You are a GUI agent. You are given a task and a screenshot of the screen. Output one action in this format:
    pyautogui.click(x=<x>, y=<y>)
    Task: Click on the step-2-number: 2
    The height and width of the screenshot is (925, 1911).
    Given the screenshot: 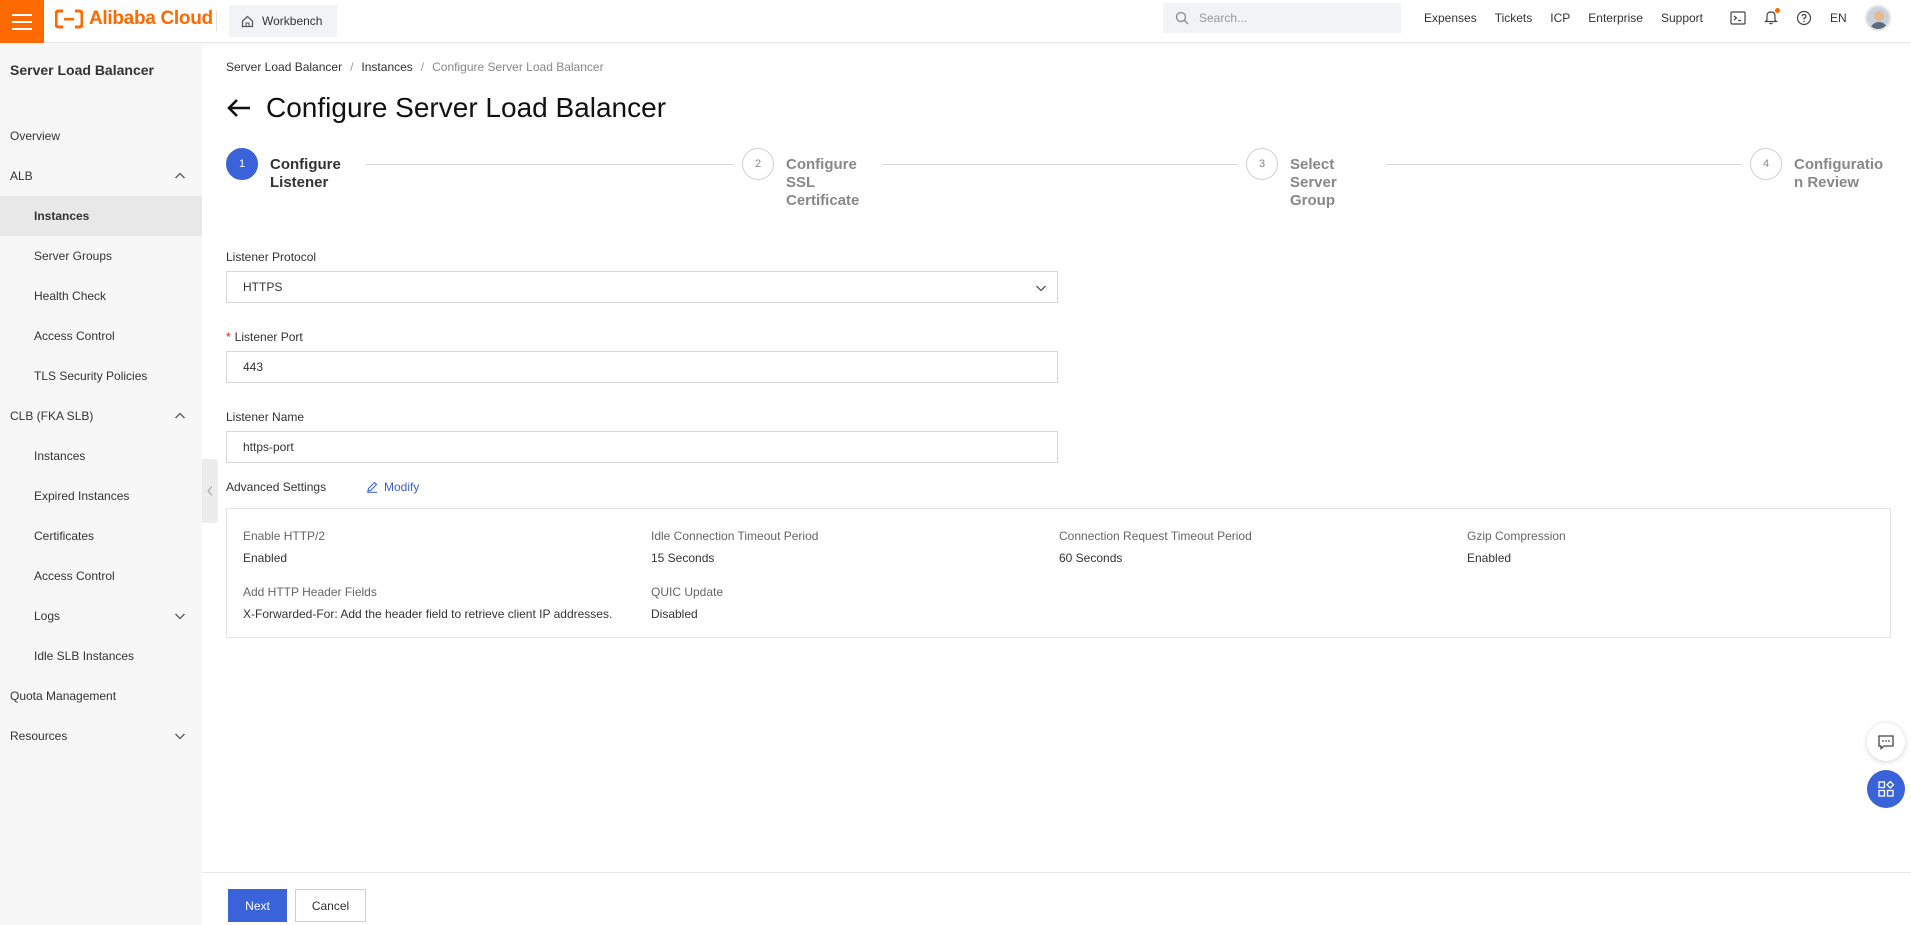 What is the action you would take?
    pyautogui.click(x=758, y=164)
    